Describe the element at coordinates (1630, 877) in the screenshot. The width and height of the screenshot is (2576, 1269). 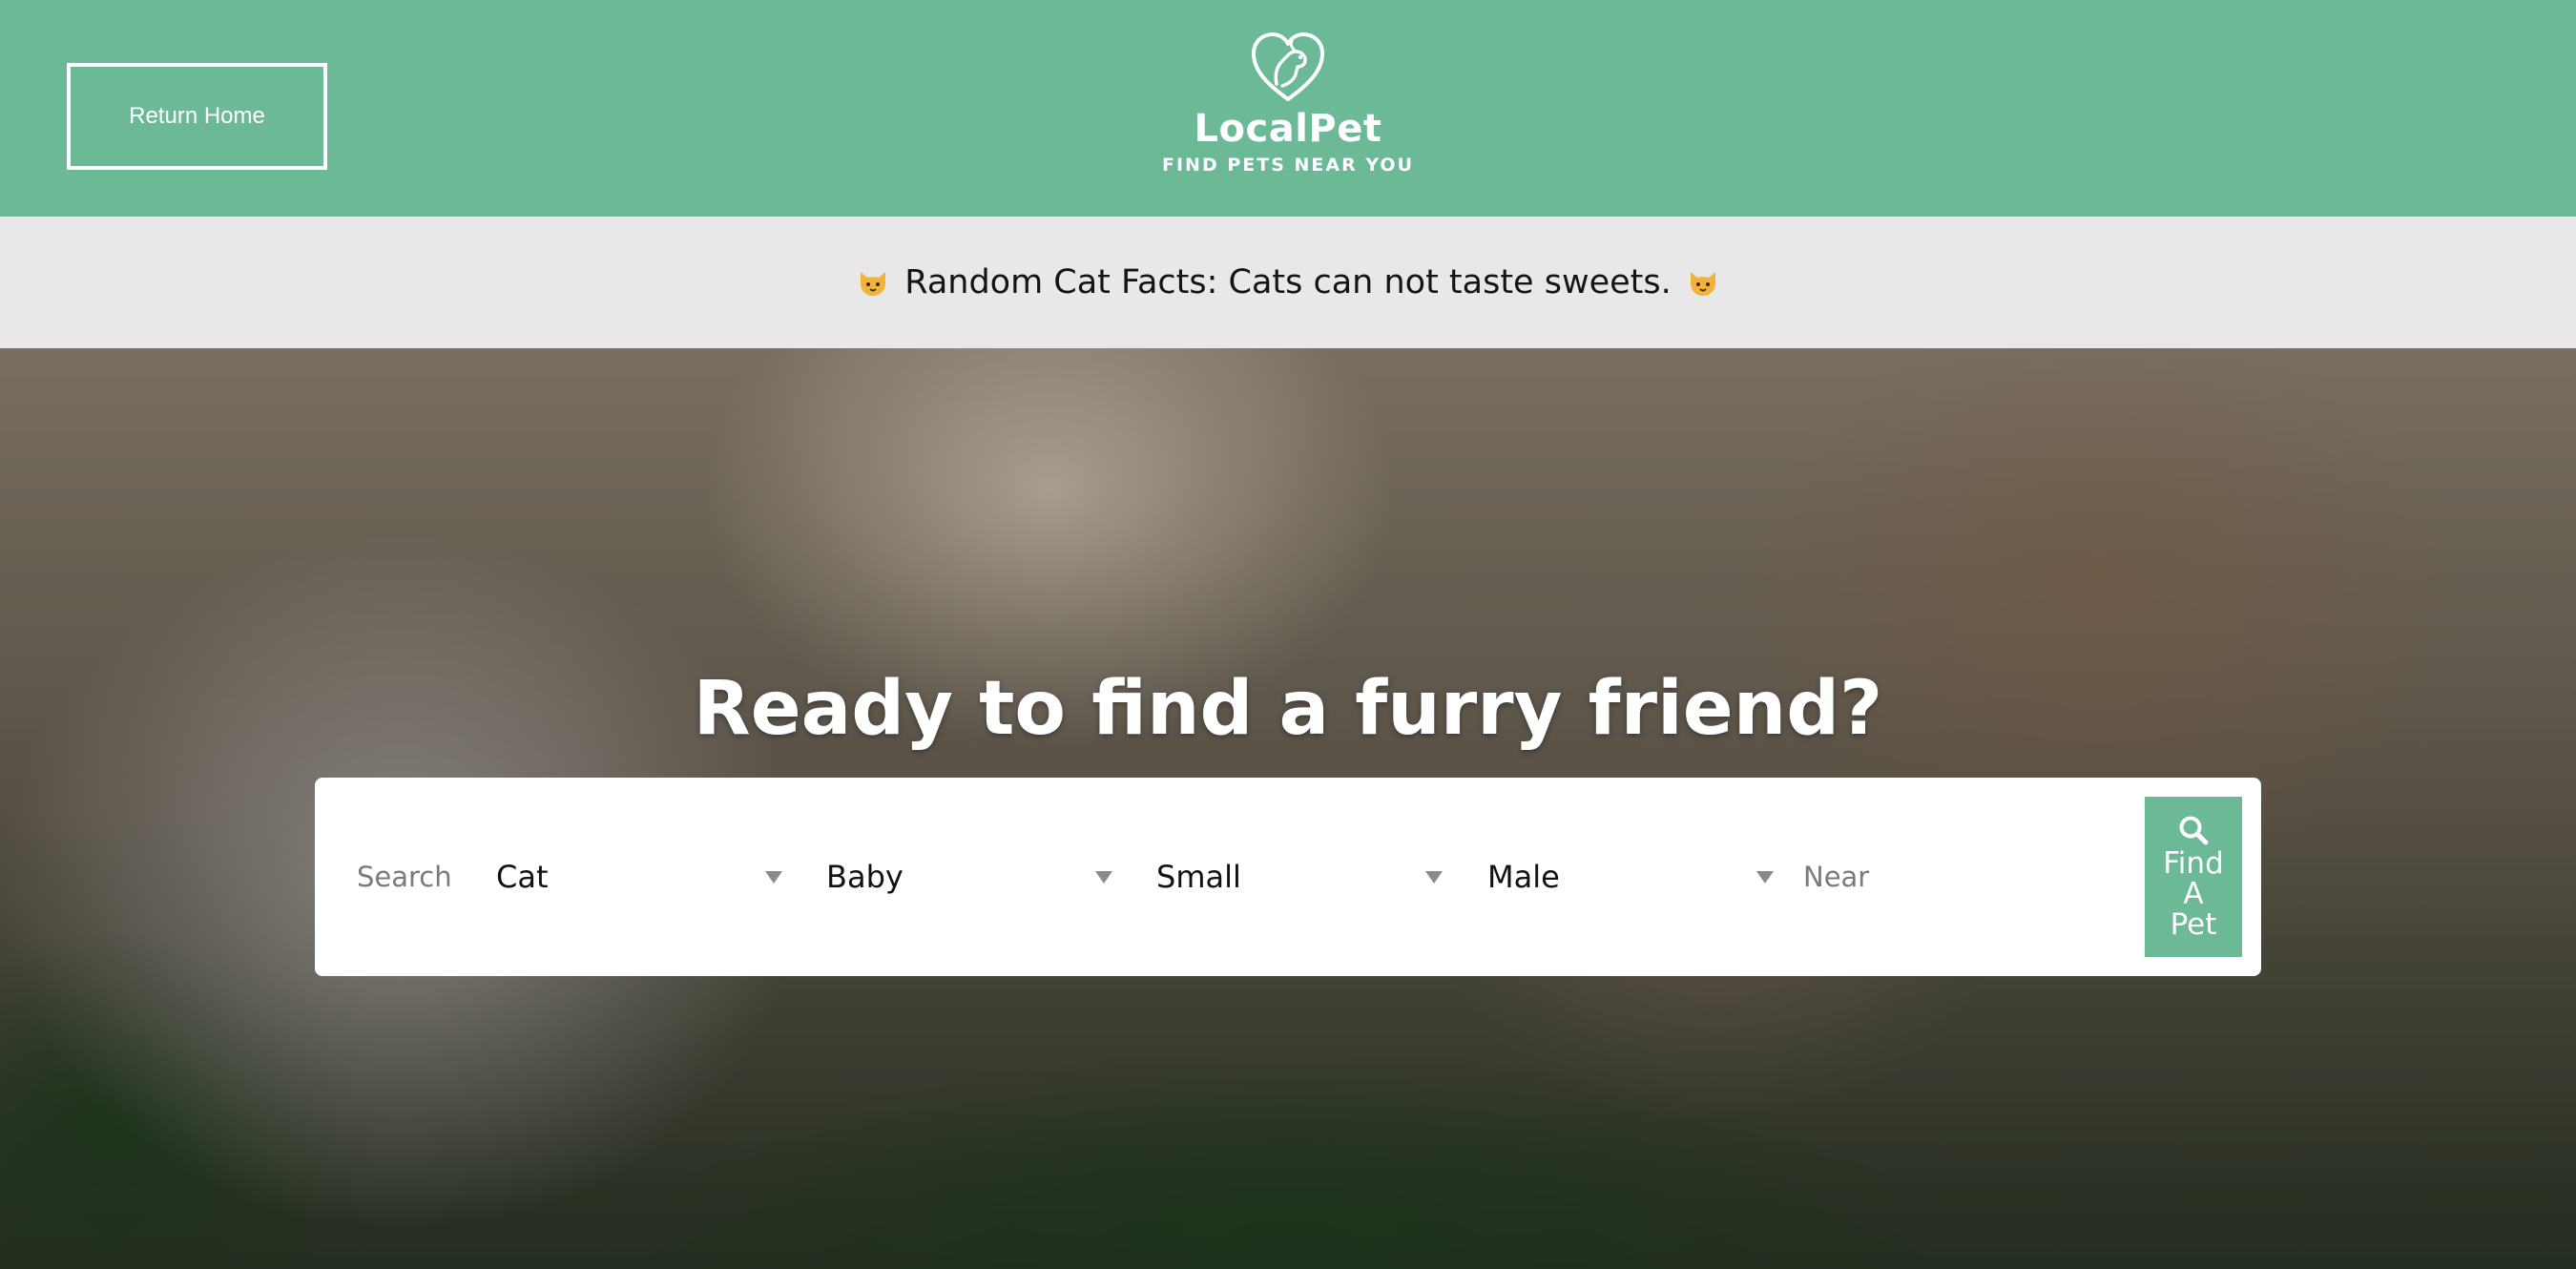
I see `gender-select: Male` at that location.